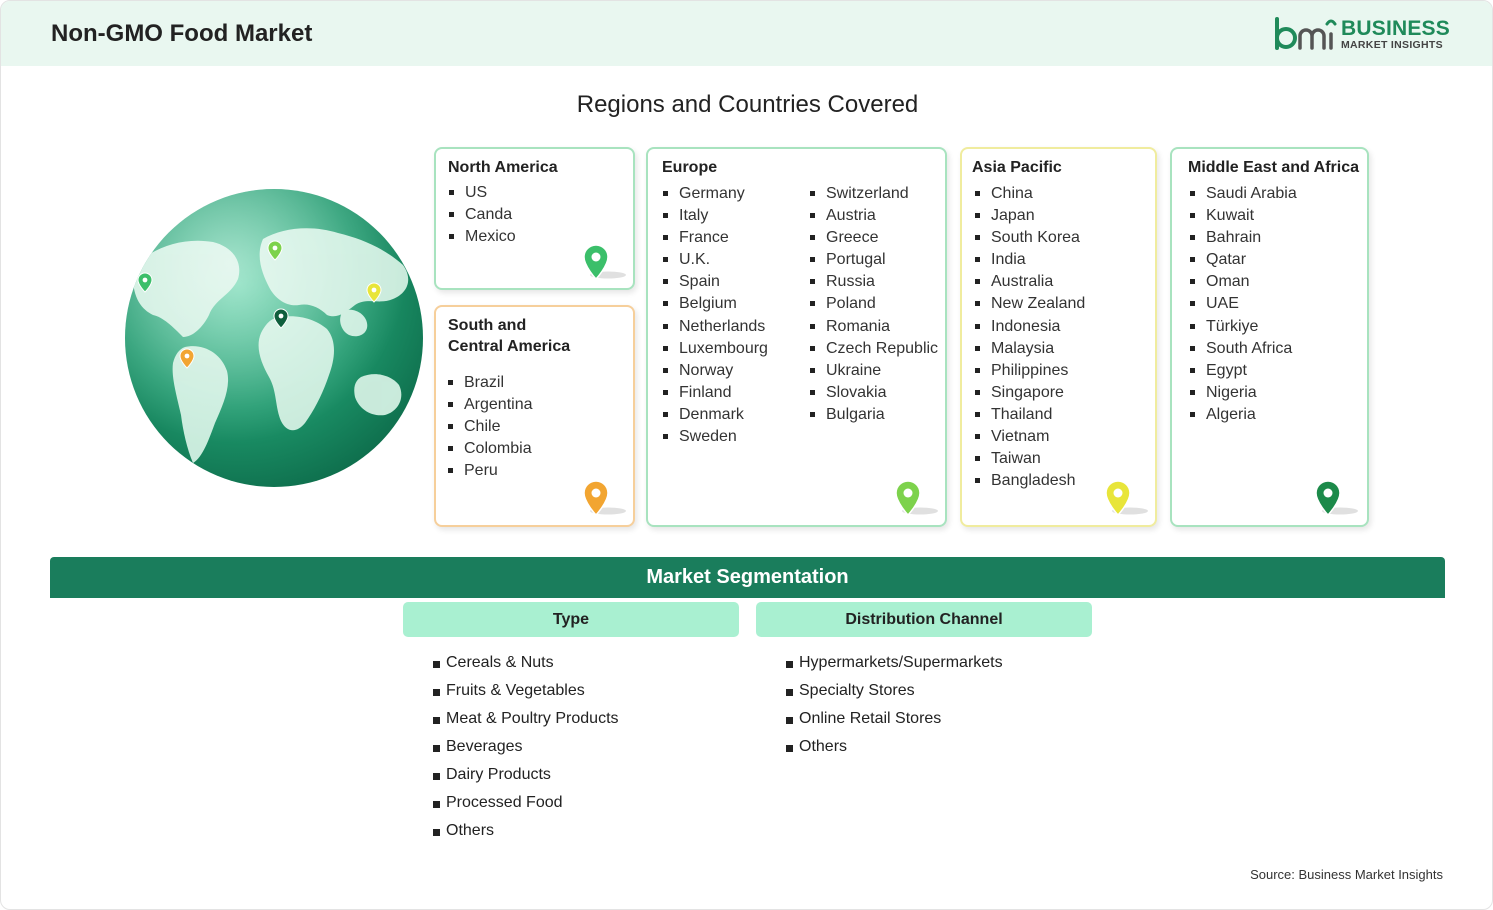  I want to click on list-item: Taiwan, so click(1029, 459).